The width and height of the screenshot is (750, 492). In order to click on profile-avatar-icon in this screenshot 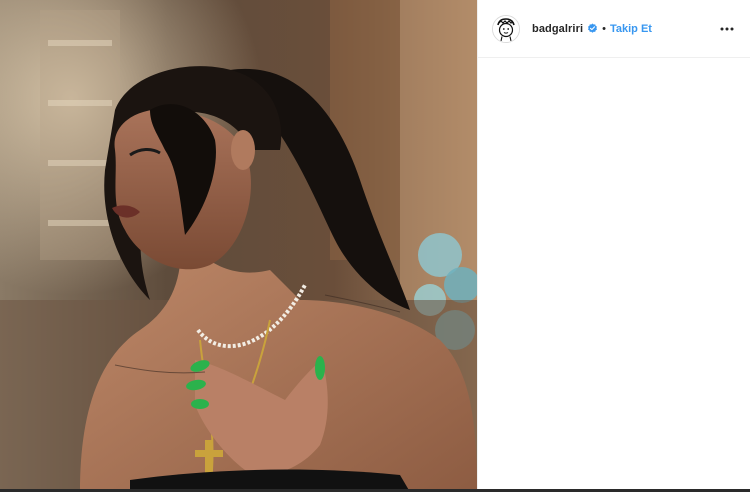, I will do `click(506, 28)`.